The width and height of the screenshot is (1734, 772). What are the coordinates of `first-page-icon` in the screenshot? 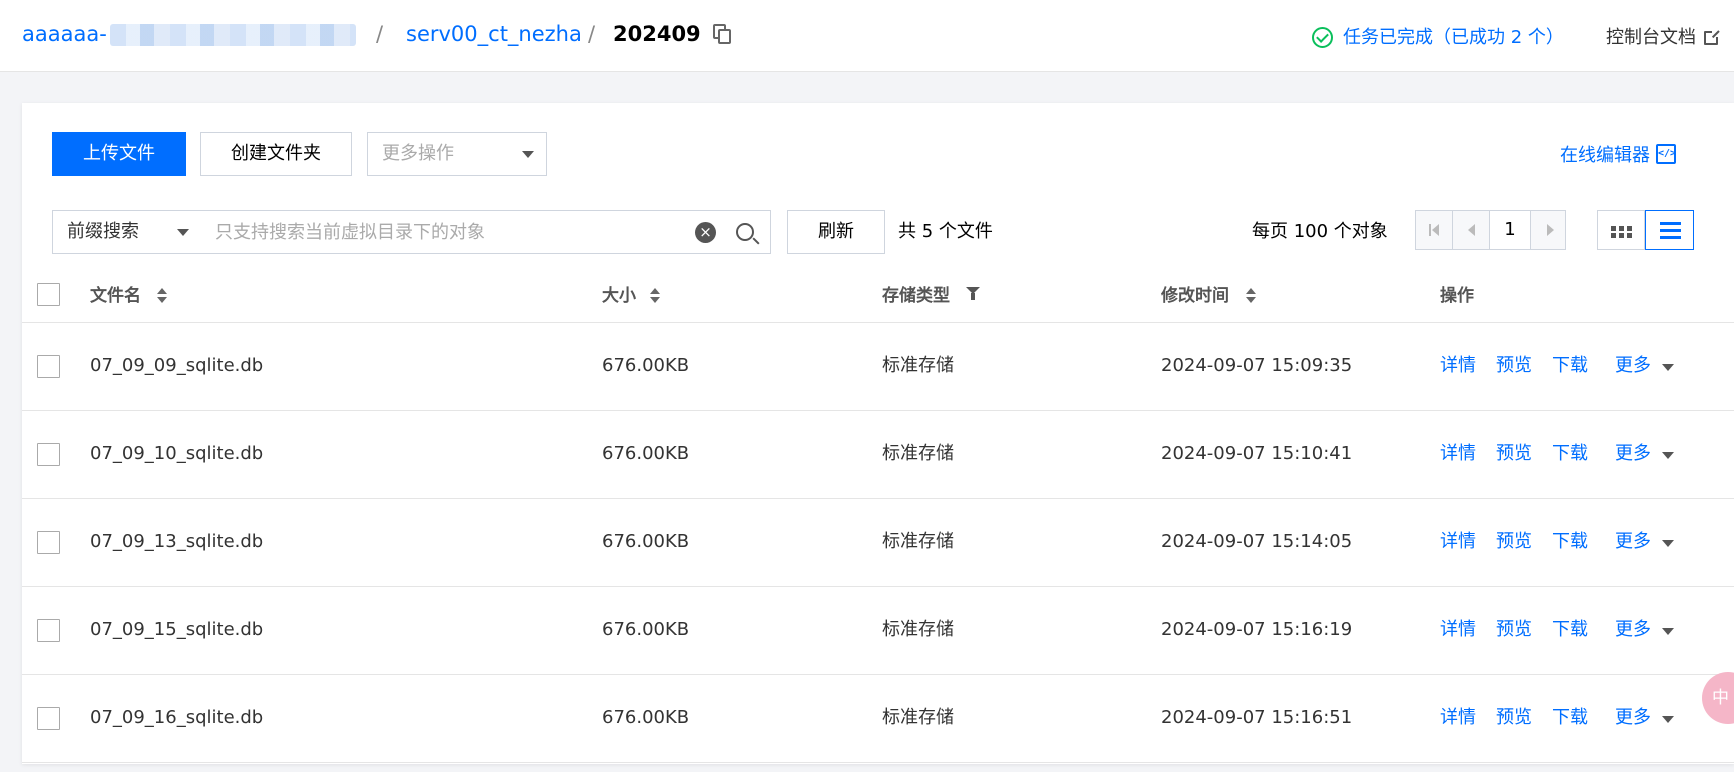 It's located at (1430, 230).